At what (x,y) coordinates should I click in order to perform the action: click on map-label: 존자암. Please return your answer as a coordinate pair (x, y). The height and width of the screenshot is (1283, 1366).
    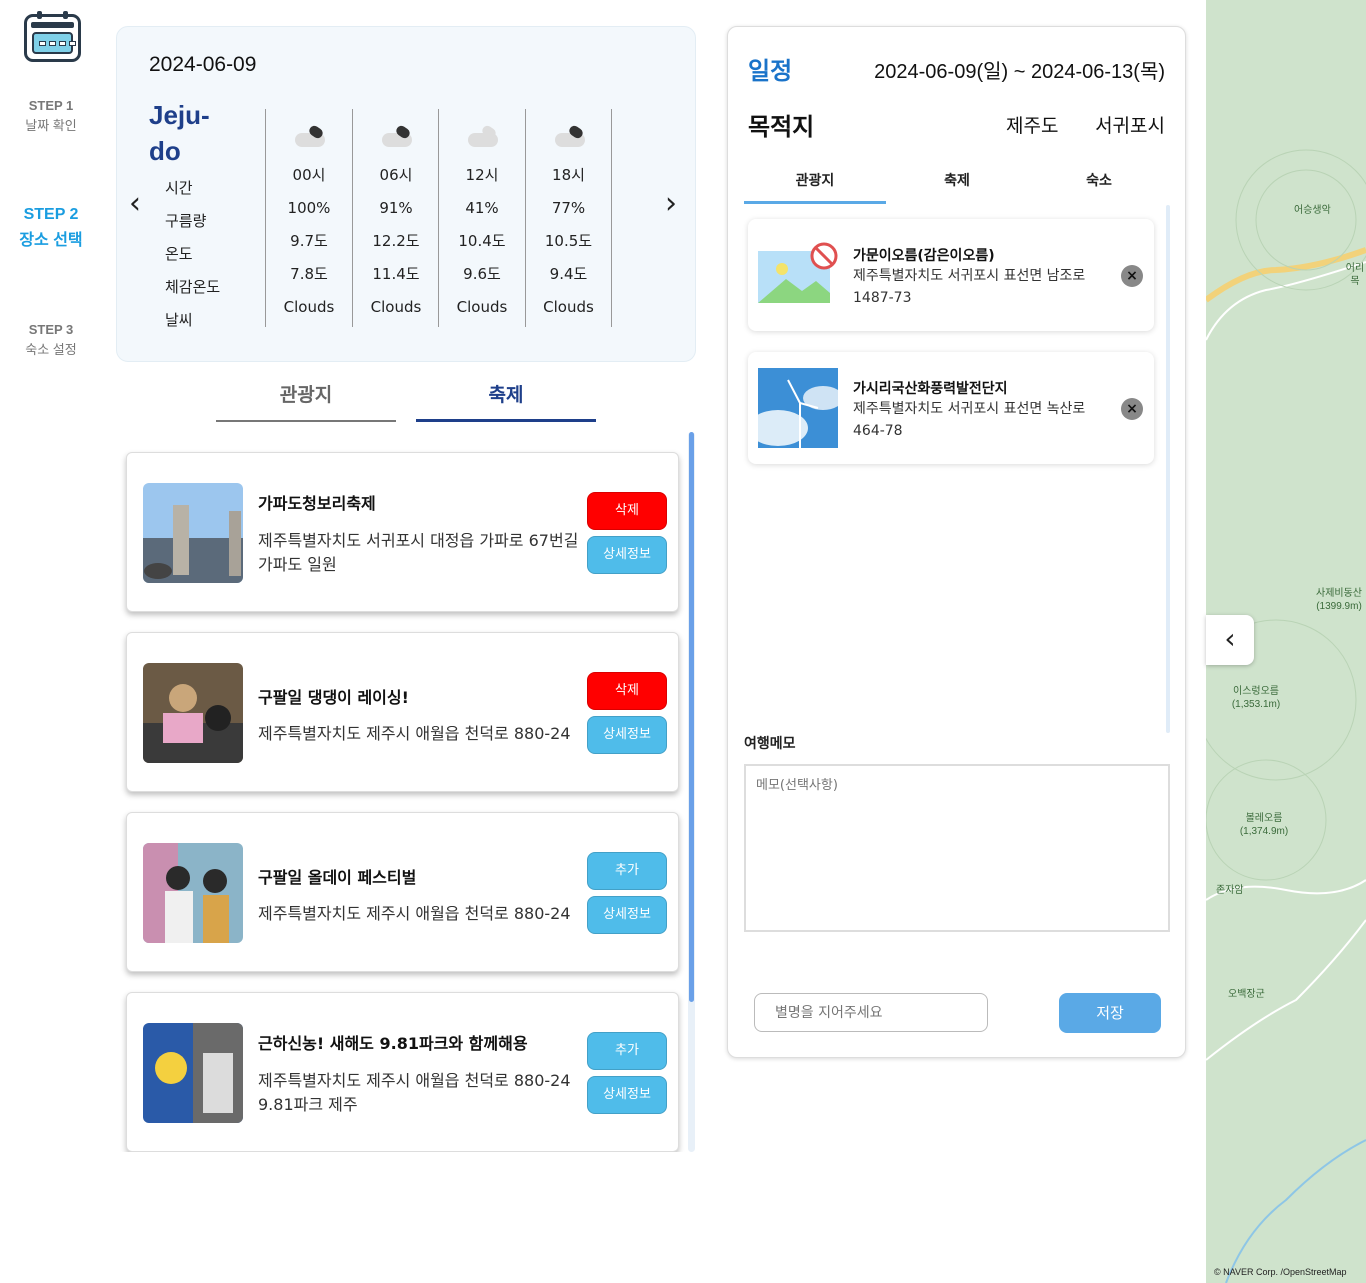
    Looking at the image, I should click on (1230, 890).